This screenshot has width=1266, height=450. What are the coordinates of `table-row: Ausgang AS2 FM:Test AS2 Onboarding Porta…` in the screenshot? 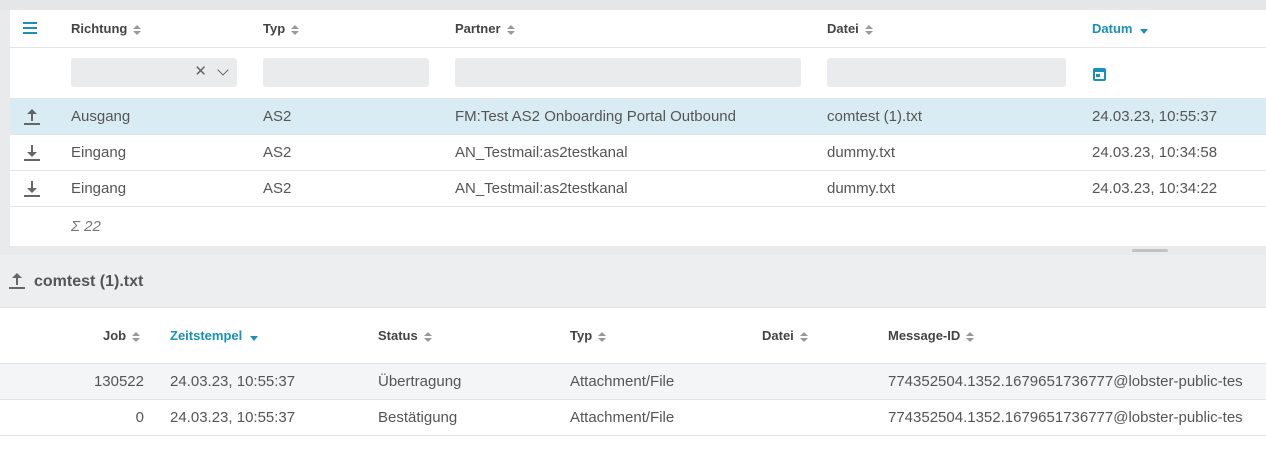 It's located at (638, 117).